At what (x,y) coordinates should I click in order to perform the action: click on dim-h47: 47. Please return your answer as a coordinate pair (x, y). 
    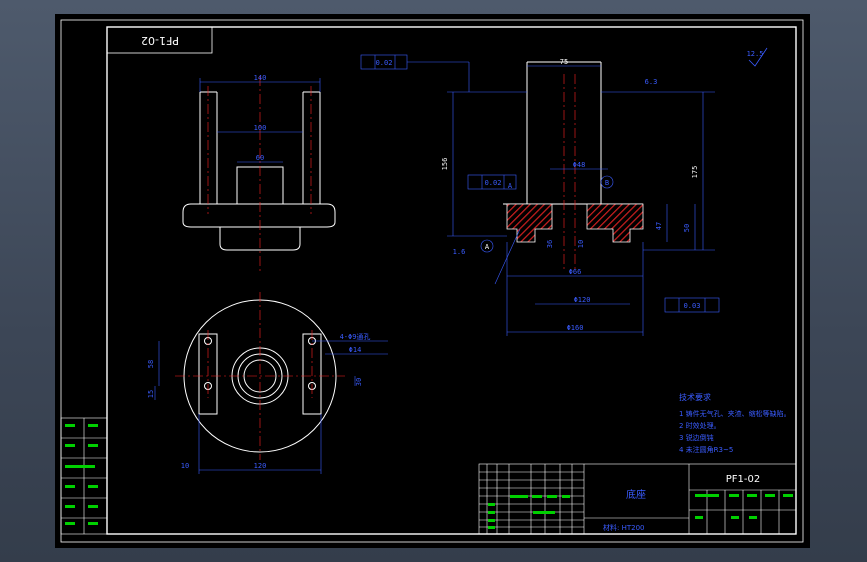
    Looking at the image, I should click on (659, 226).